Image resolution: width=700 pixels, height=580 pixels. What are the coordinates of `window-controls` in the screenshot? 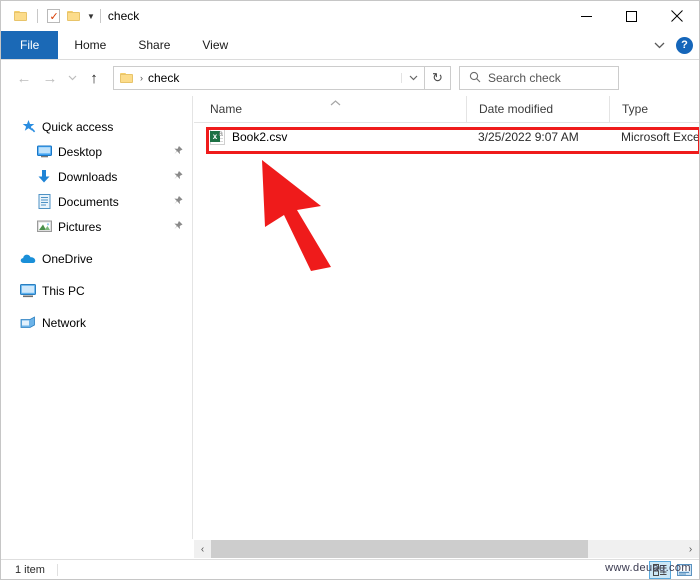 It's located at (631, 16).